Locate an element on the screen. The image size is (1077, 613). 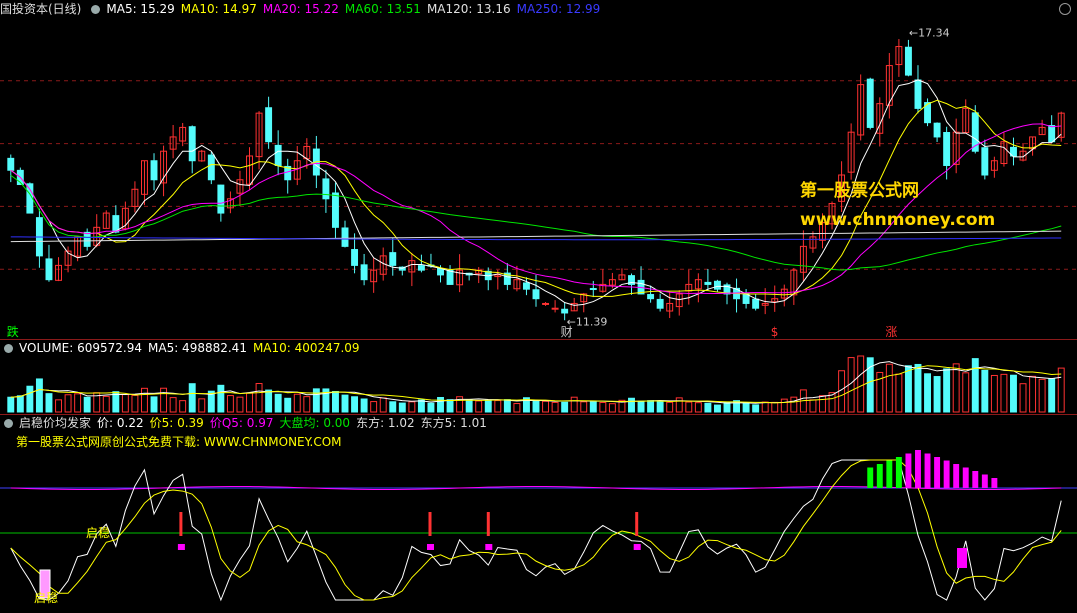
low-price-label: ←11.39 is located at coordinates (587, 321).